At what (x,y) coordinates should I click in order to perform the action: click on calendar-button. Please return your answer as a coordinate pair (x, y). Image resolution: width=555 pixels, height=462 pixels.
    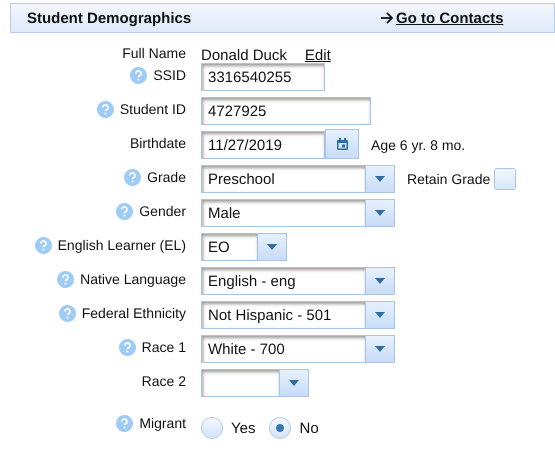
    Looking at the image, I should click on (342, 144).